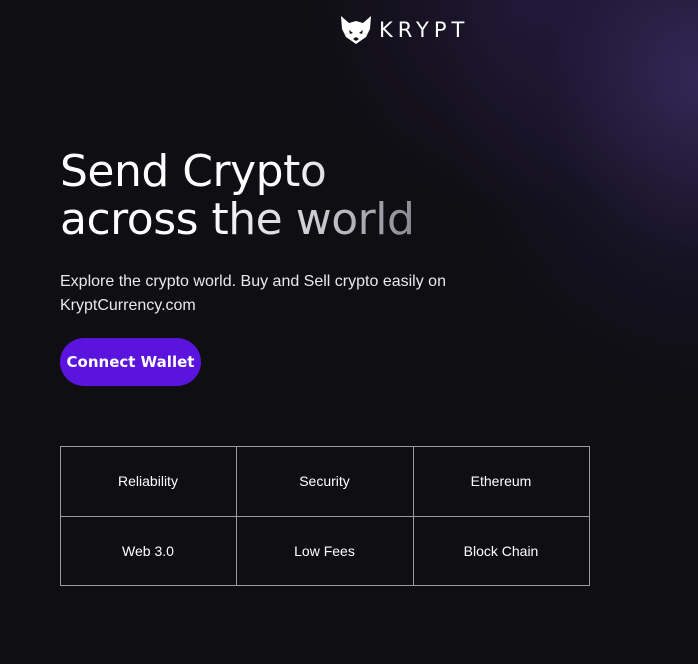 The width and height of the screenshot is (698, 664). Describe the element at coordinates (324, 550) in the screenshot. I see `feature-low-fees: Low Fees` at that location.